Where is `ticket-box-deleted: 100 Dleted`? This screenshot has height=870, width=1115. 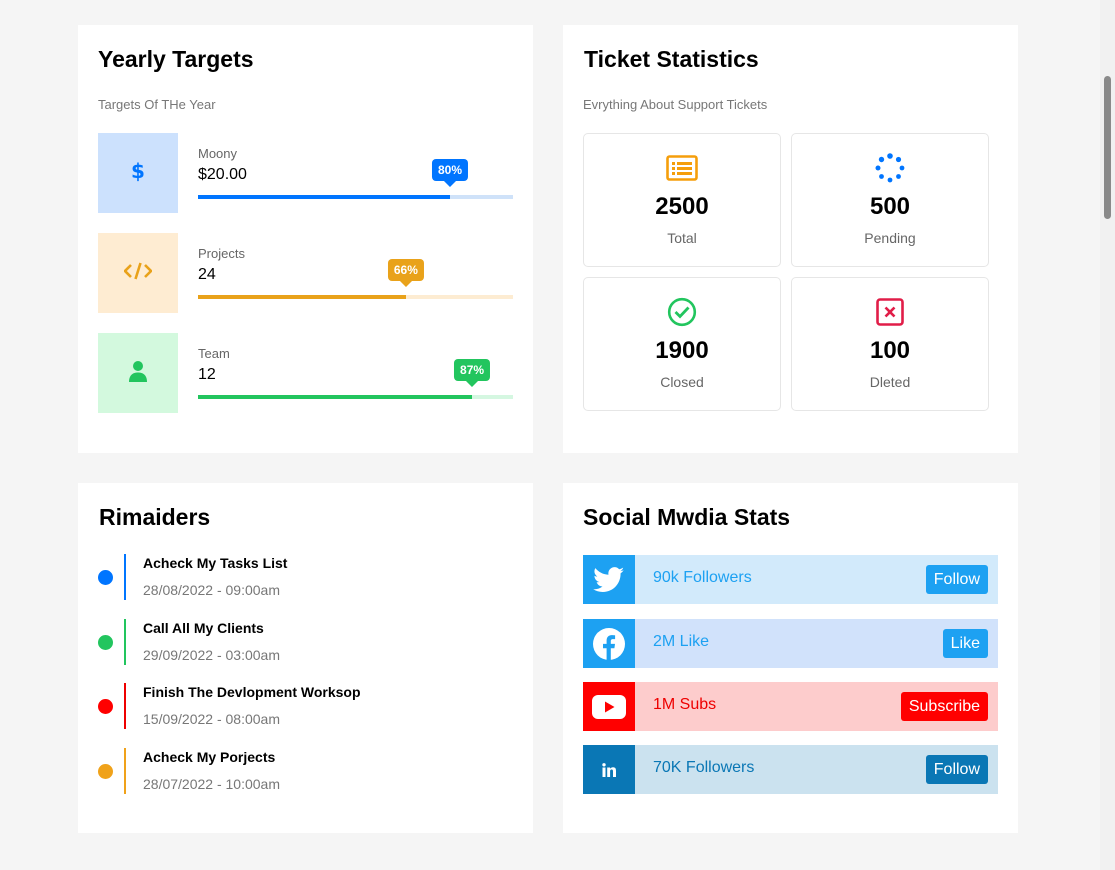
ticket-box-deleted: 100 Dleted is located at coordinates (890, 344).